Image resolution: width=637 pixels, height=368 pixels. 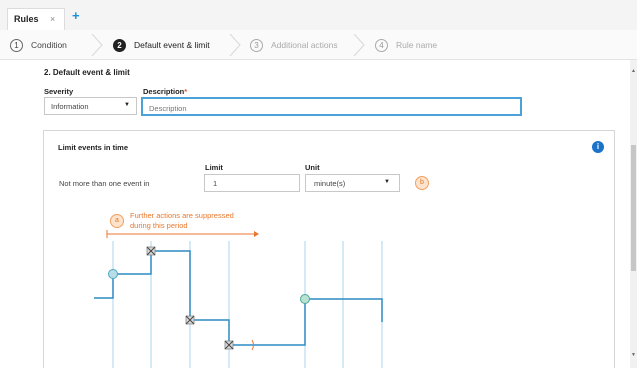 What do you see at coordinates (49, 45) in the screenshot?
I see `step-label: Condition` at bounding box center [49, 45].